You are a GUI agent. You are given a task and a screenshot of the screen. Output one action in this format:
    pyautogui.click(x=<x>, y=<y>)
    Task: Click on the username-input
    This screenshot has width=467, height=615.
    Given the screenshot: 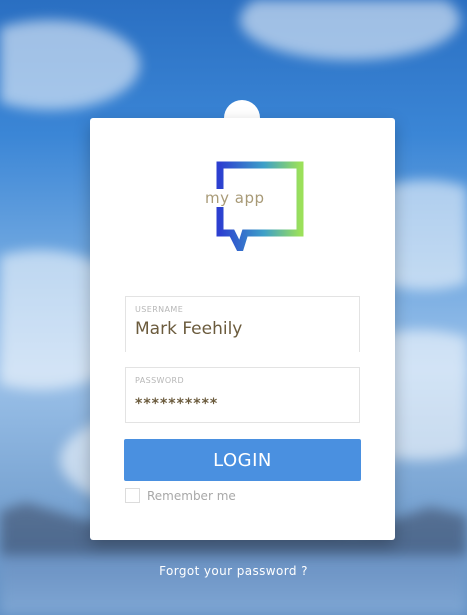 What is the action you would take?
    pyautogui.click(x=240, y=329)
    